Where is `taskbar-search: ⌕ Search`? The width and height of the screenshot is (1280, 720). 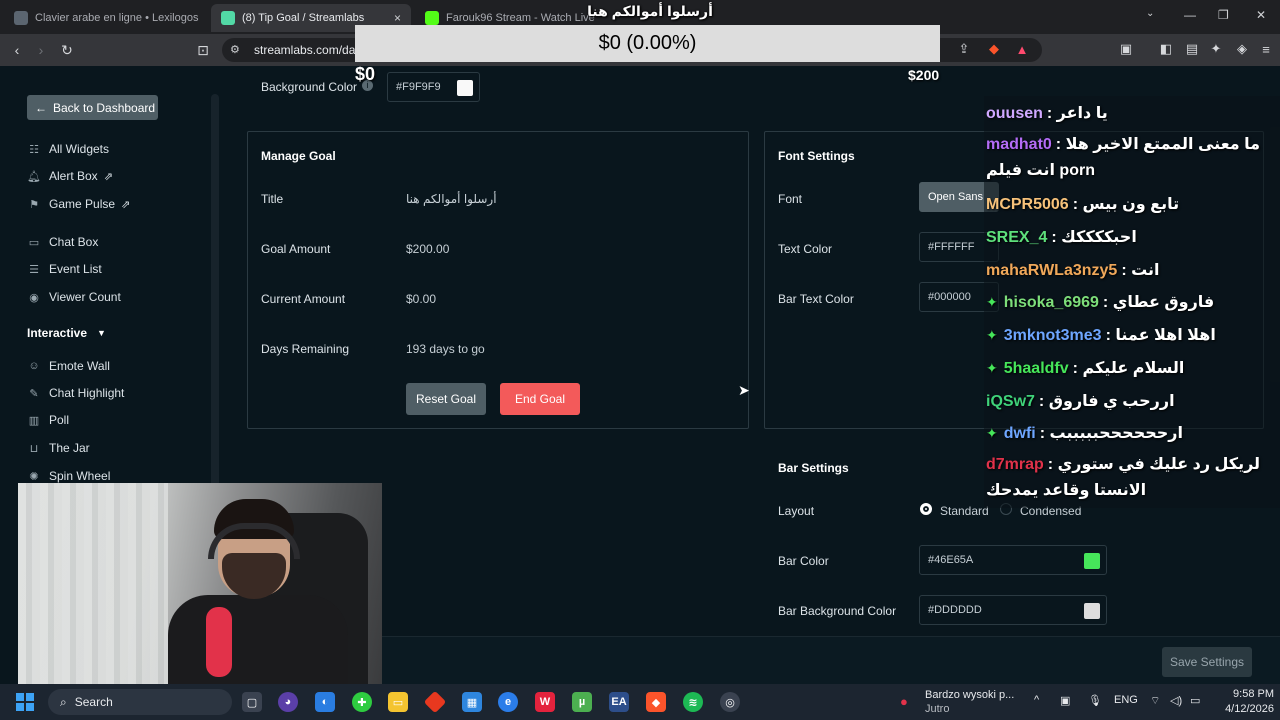
taskbar-search: ⌕ Search is located at coordinates (140, 702).